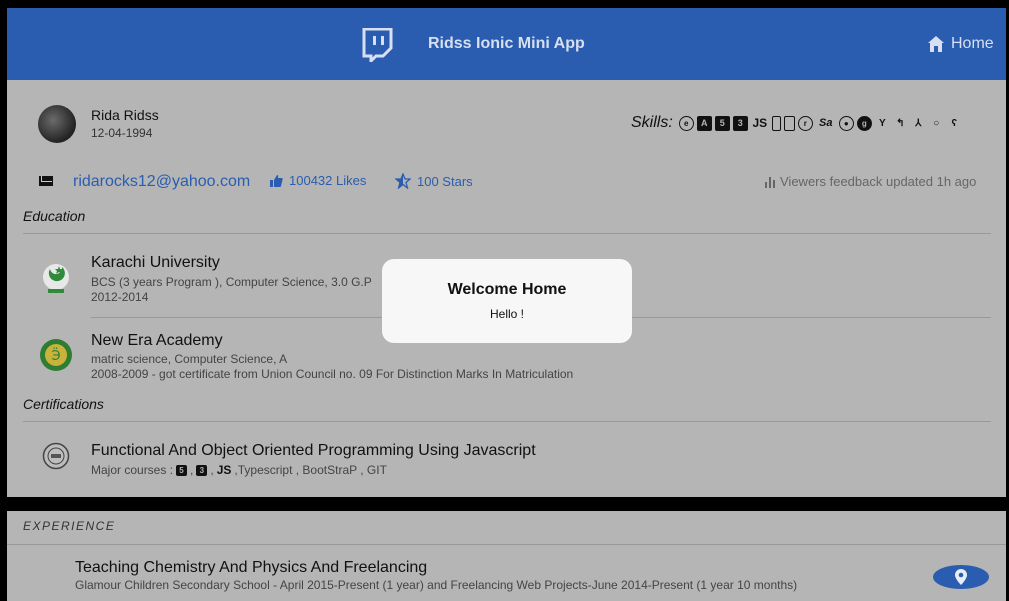 The image size is (1009, 601). Describe the element at coordinates (826, 123) in the screenshot. I see `sass-icon: Sa` at that location.